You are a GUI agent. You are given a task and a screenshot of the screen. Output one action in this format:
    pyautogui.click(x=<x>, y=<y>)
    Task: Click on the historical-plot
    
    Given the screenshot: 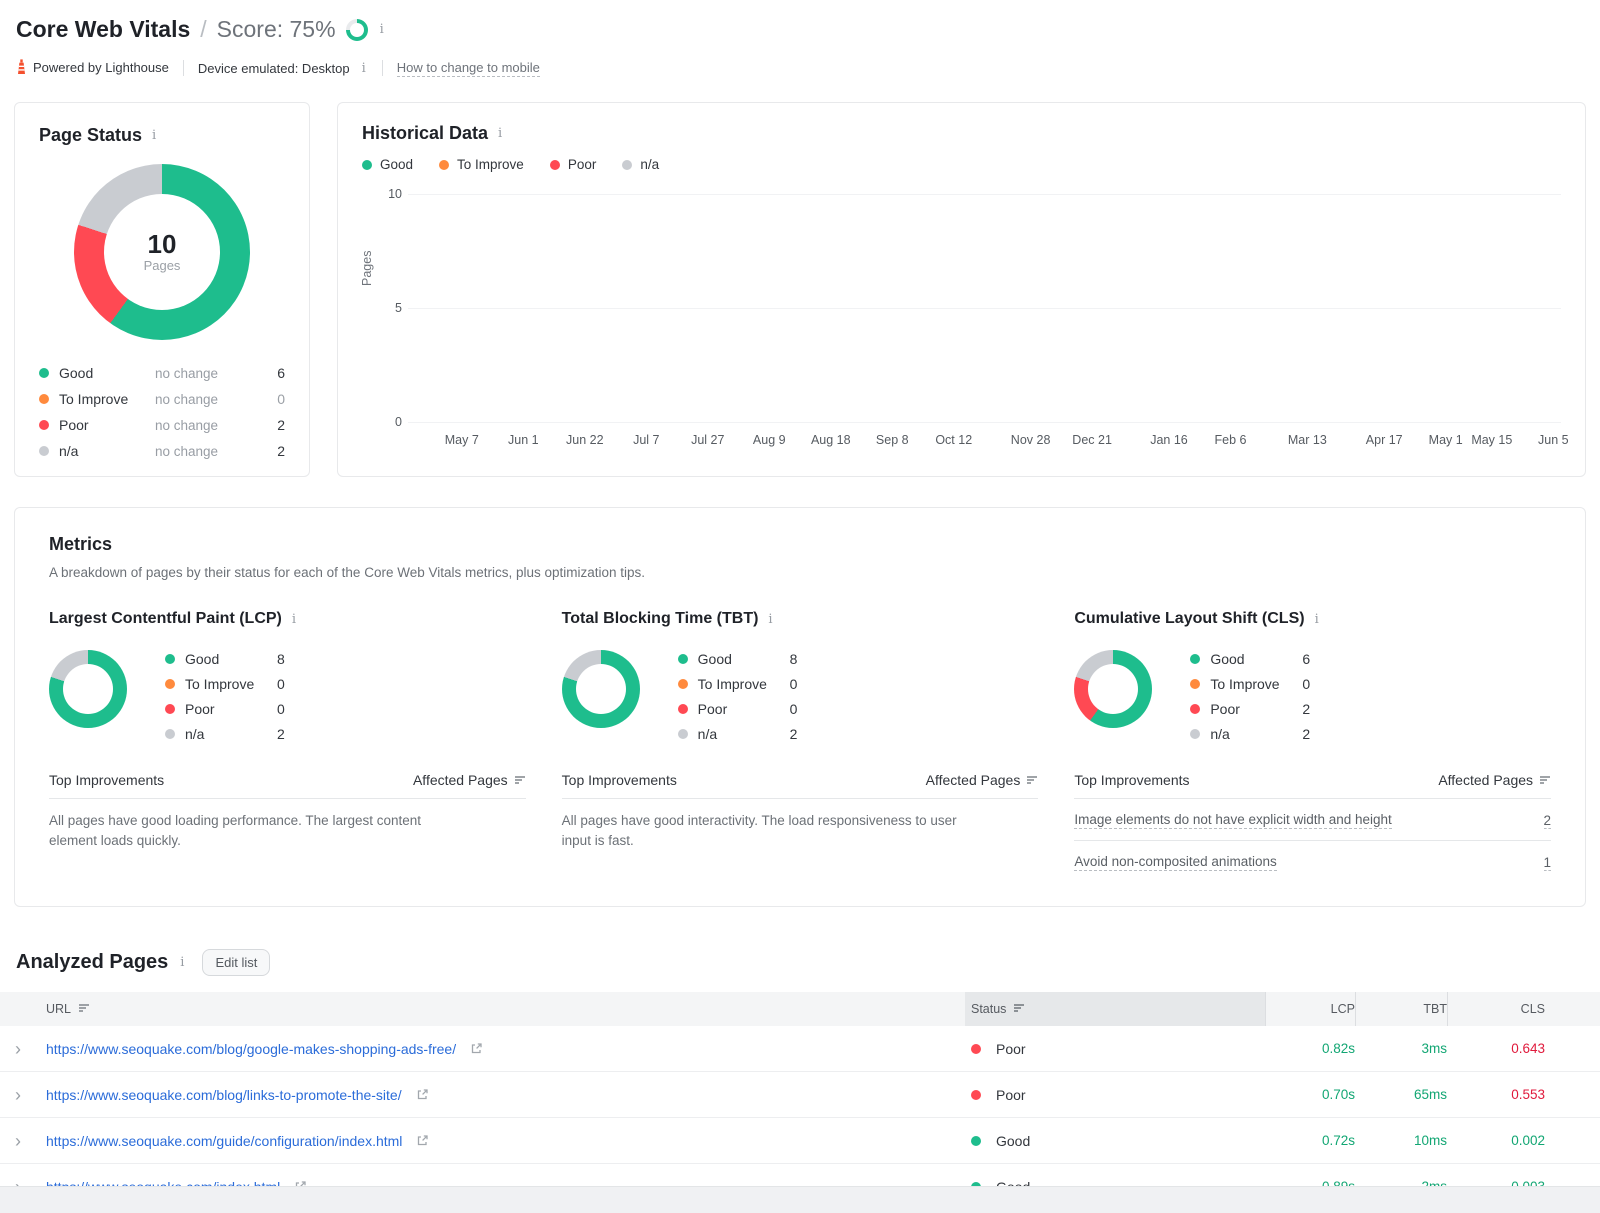 What is the action you would take?
    pyautogui.click(x=984, y=308)
    